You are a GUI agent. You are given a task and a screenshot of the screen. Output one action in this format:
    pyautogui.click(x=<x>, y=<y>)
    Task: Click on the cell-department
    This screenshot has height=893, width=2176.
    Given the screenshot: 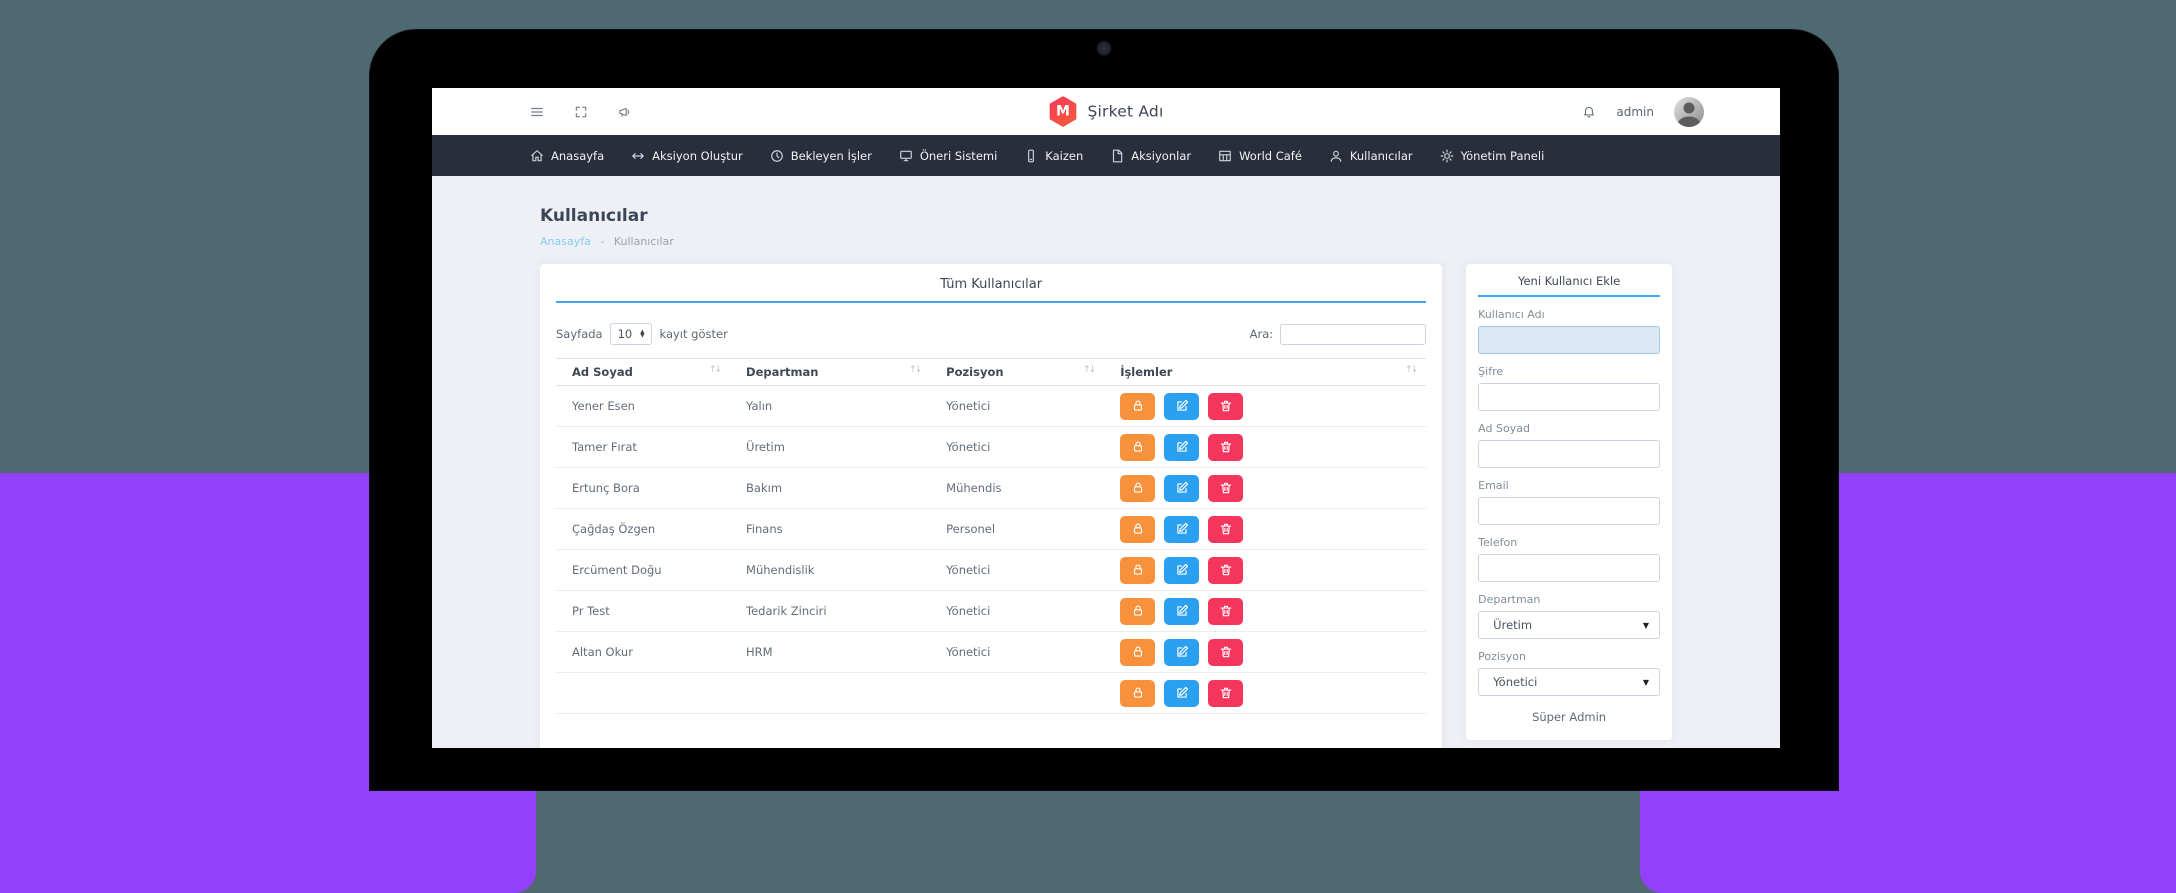 What is the action you would take?
    pyautogui.click(x=830, y=693)
    